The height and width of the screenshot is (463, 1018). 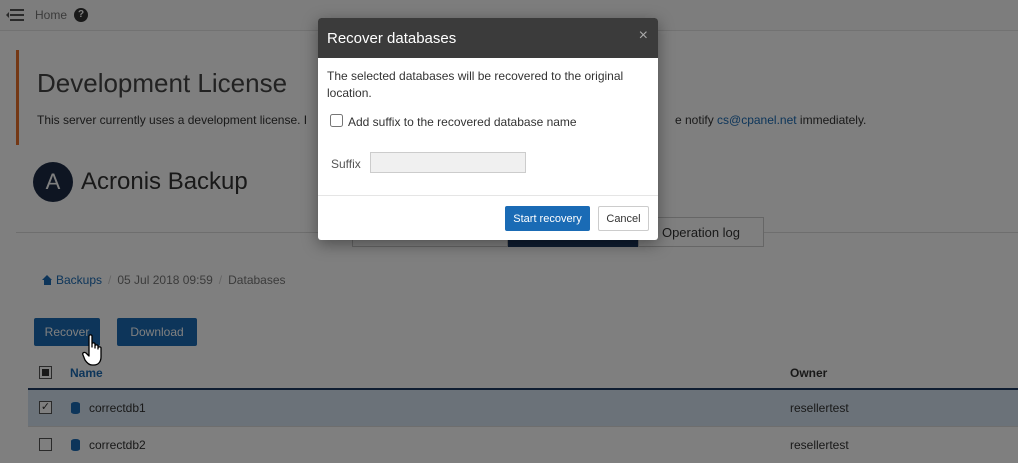 I want to click on start-recovery-button: Start recovery, so click(x=547, y=218).